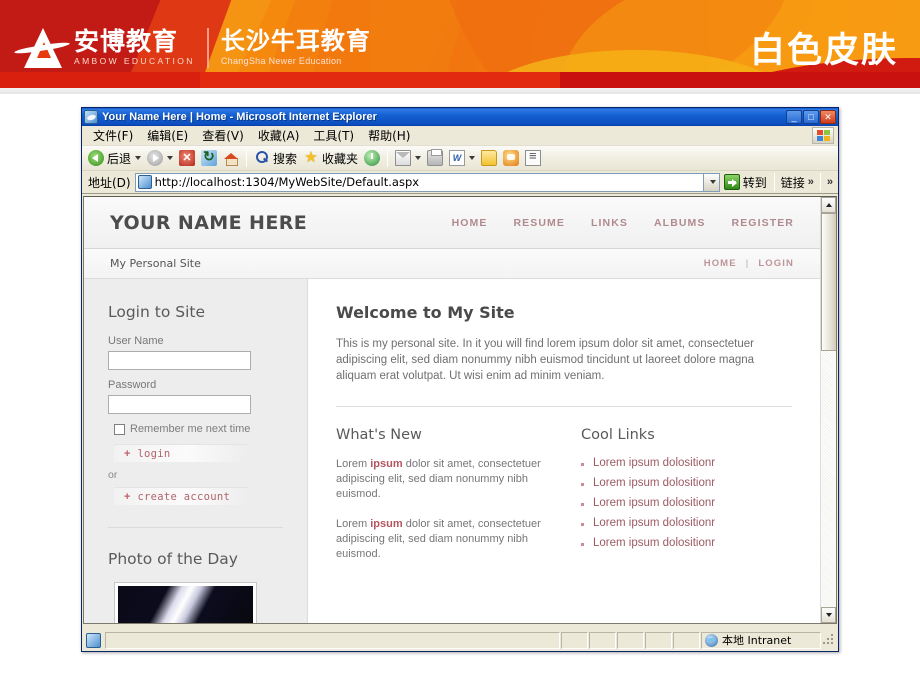 Image resolution: width=920 pixels, height=690 pixels. Describe the element at coordinates (539, 223) in the screenshot. I see `nav-resume: RESUME` at that location.